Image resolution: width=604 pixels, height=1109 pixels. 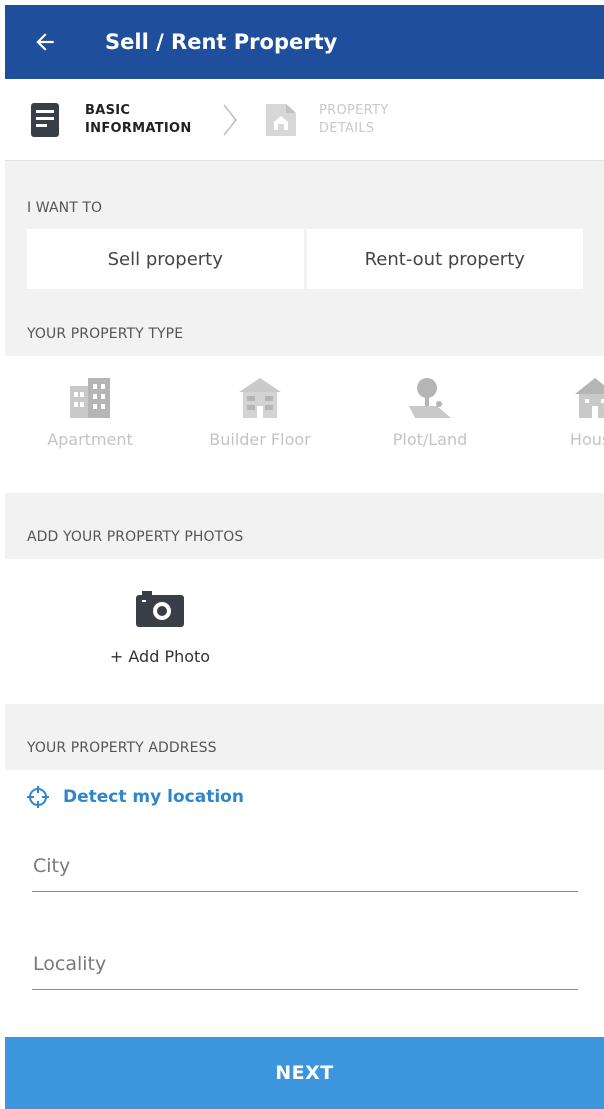 I want to click on intent-options: Sell property Rent-out property, so click(x=305, y=259).